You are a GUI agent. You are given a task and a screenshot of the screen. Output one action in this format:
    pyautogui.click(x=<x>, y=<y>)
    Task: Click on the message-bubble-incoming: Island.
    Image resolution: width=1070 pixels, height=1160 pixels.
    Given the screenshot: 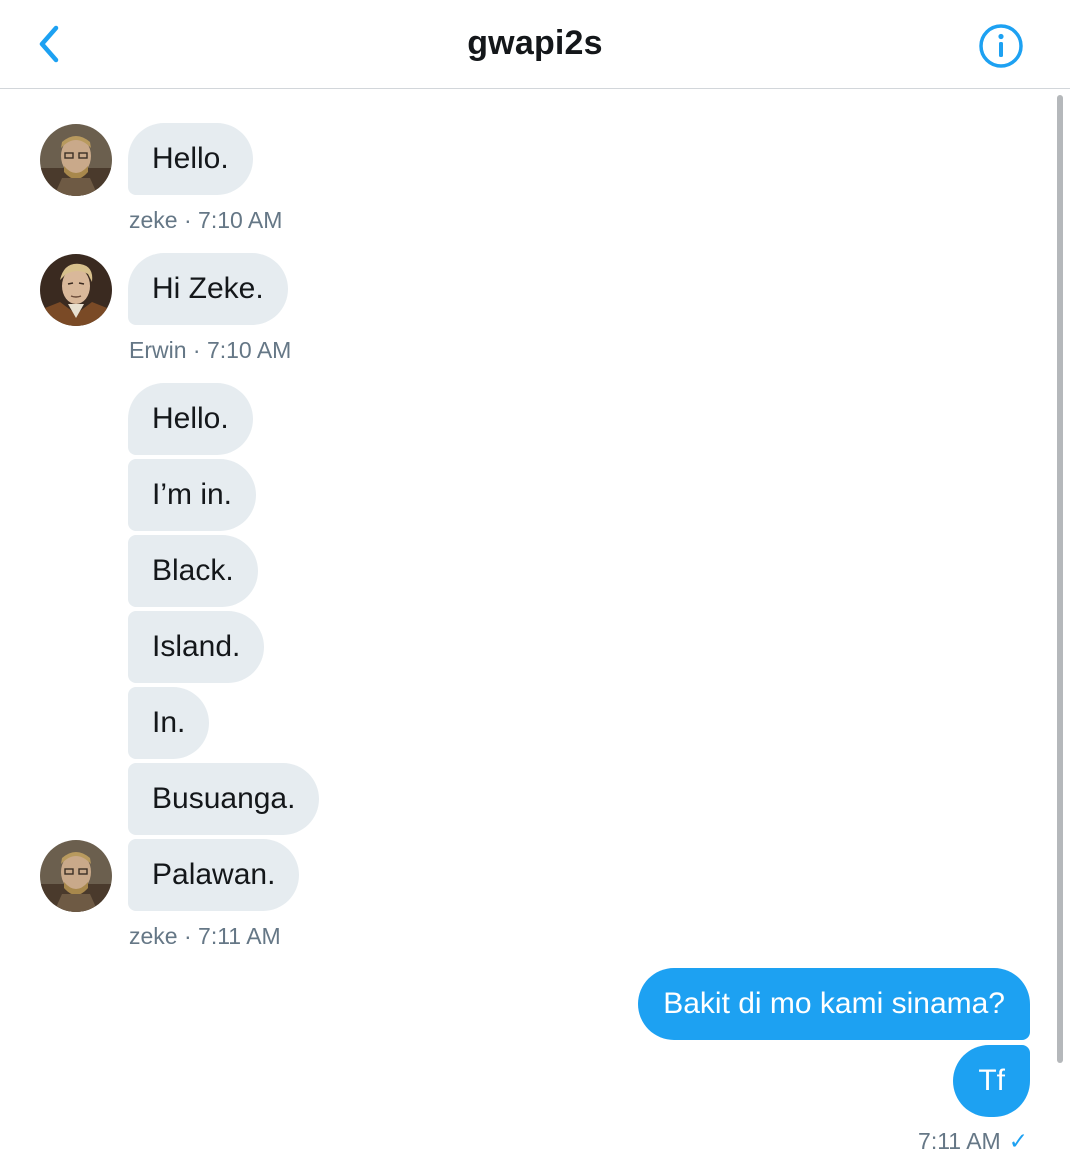 What is the action you would take?
    pyautogui.click(x=196, y=647)
    